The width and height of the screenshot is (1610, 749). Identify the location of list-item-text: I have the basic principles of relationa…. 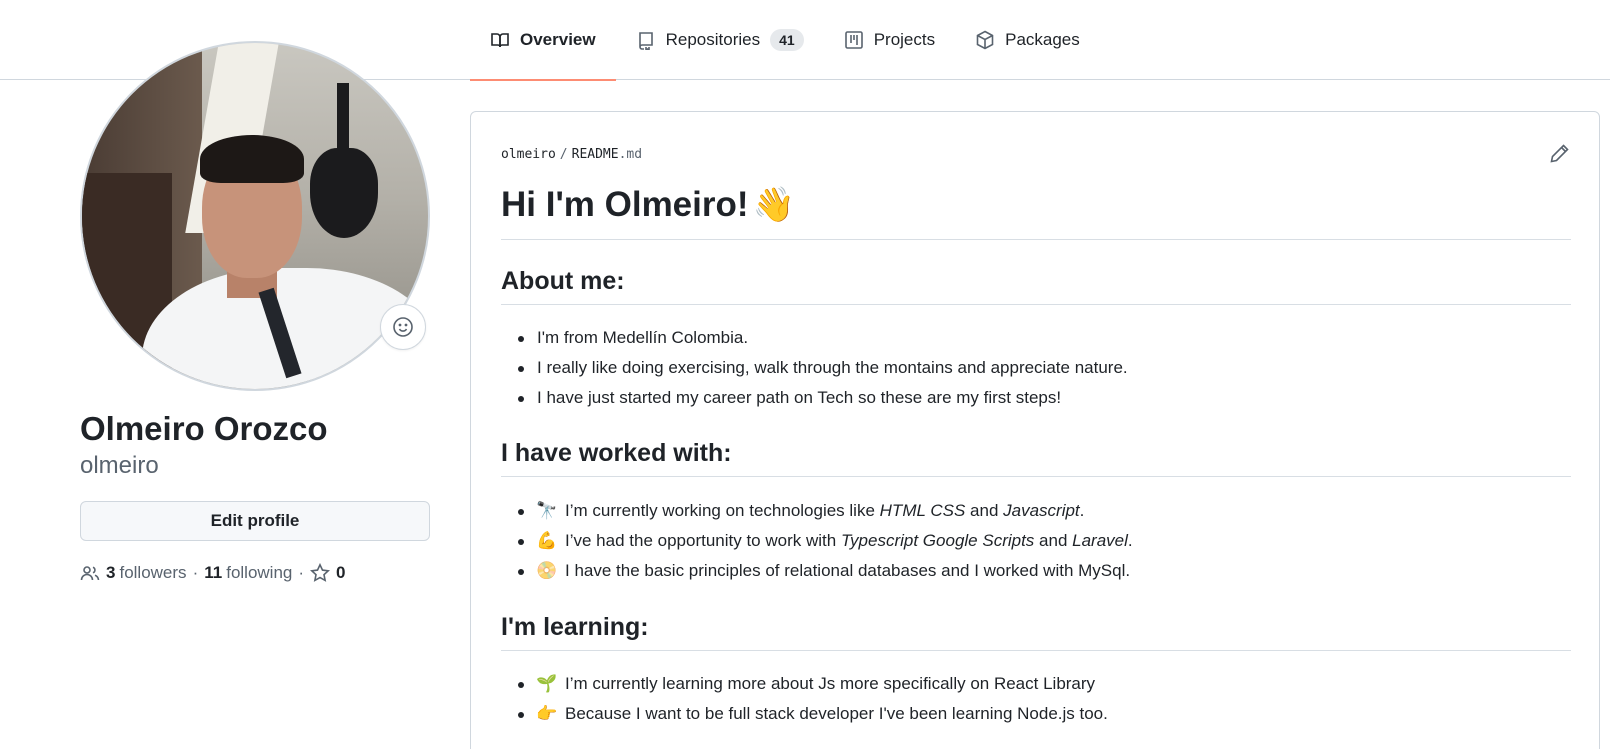
(848, 570).